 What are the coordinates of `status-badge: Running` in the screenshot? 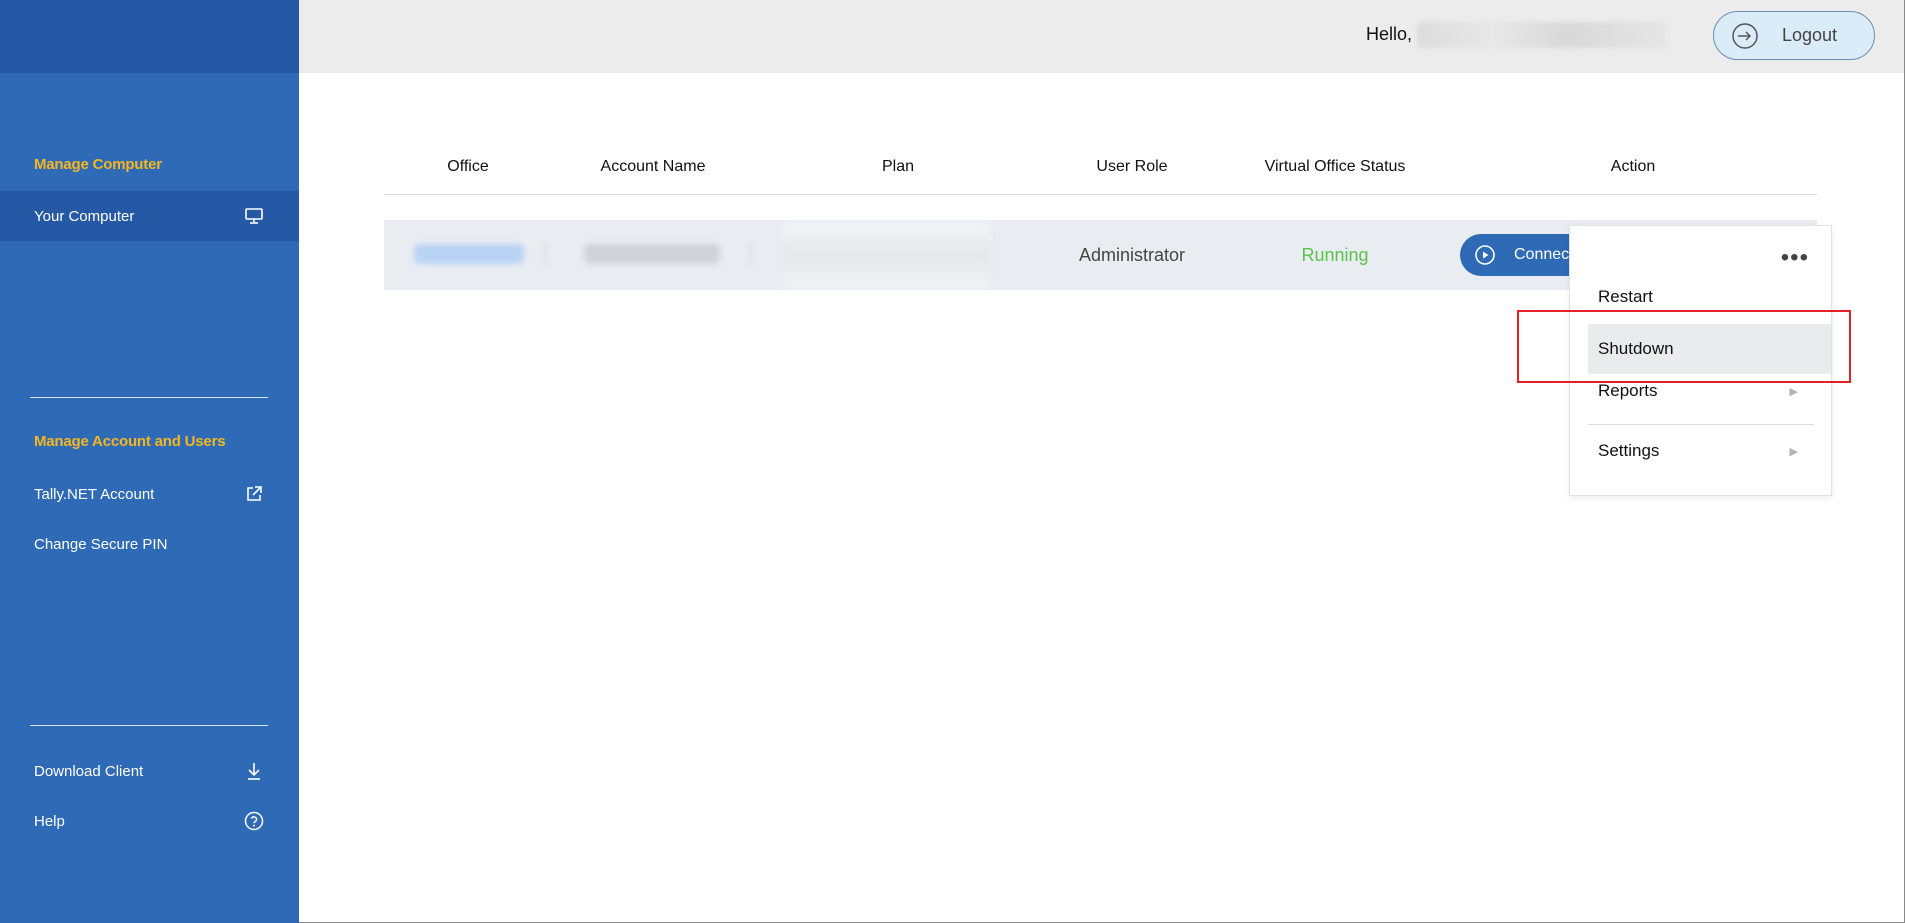 It's located at (1335, 255).